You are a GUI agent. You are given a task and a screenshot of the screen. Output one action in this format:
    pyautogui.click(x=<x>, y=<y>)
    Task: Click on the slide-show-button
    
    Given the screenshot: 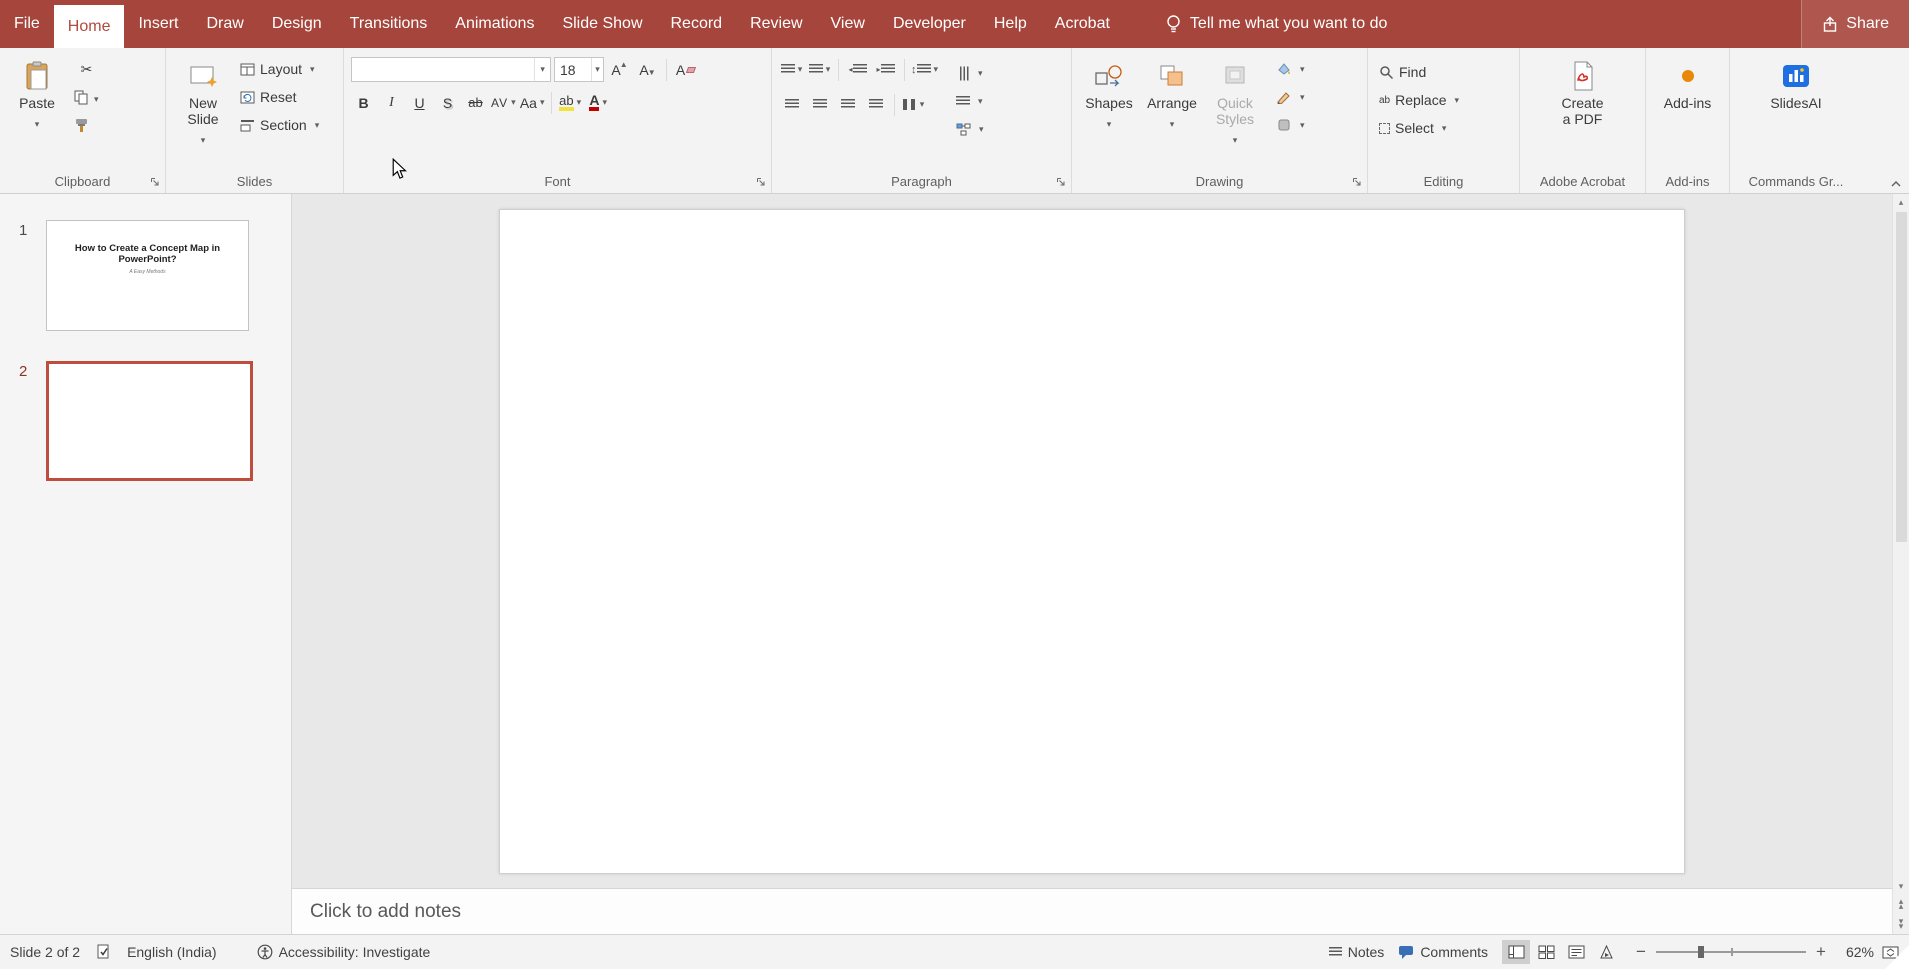 What is the action you would take?
    pyautogui.click(x=1606, y=952)
    